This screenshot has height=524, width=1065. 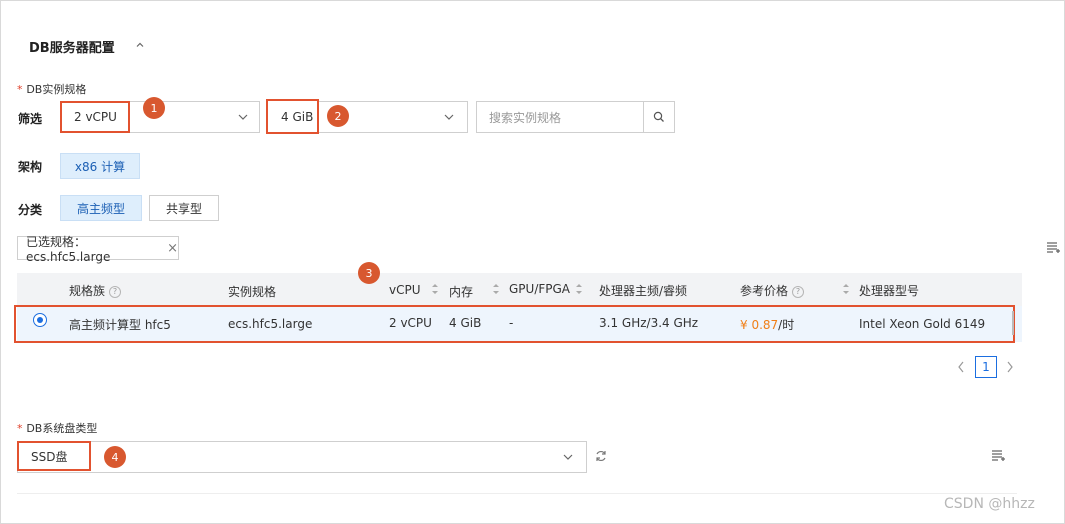 What do you see at coordinates (540, 289) in the screenshot?
I see `table-header-gpu: GPU/FPGA` at bounding box center [540, 289].